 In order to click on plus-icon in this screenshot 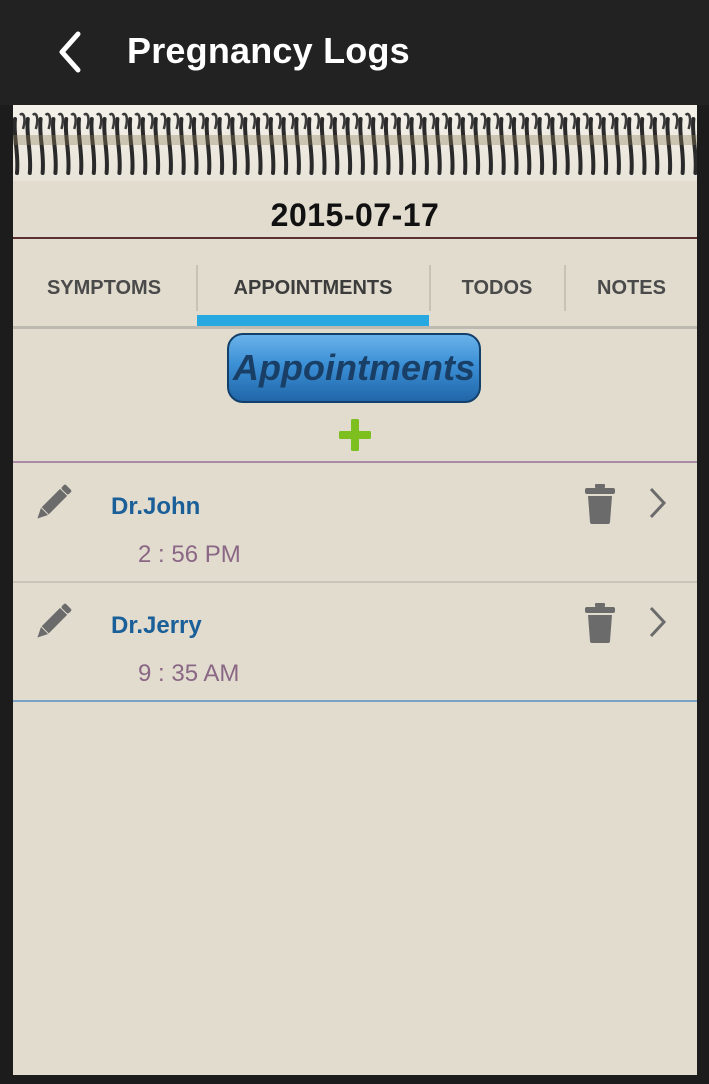, I will do `click(355, 435)`.